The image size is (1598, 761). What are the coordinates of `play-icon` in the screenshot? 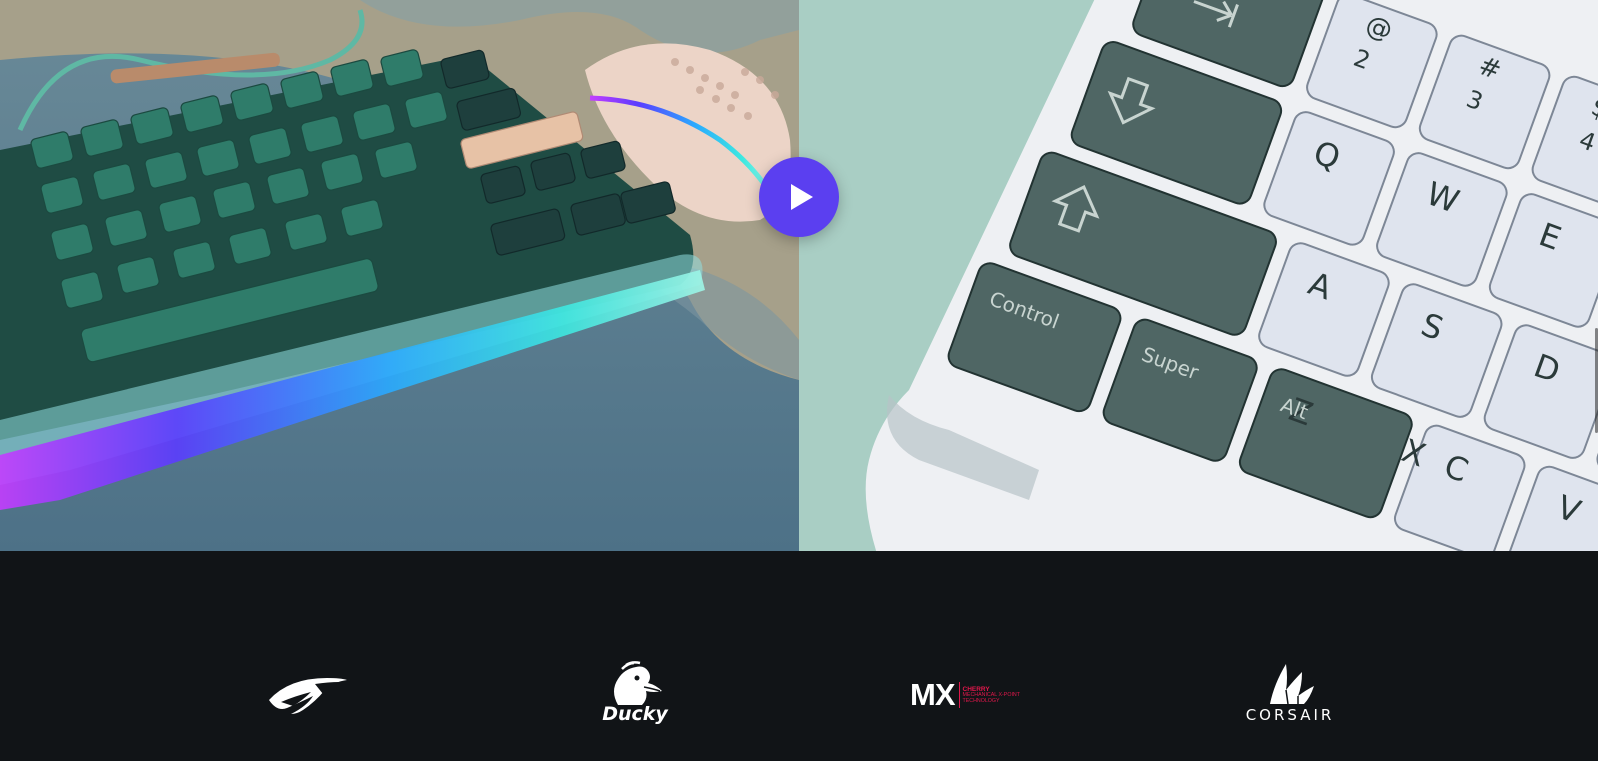 It's located at (802, 197).